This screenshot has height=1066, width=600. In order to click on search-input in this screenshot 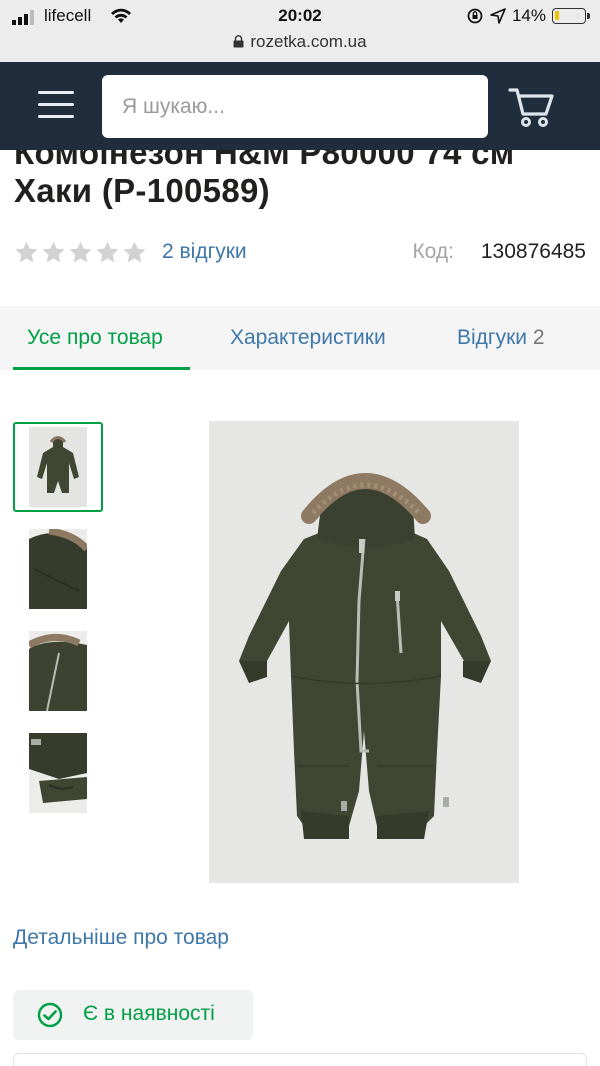, I will do `click(295, 106)`.